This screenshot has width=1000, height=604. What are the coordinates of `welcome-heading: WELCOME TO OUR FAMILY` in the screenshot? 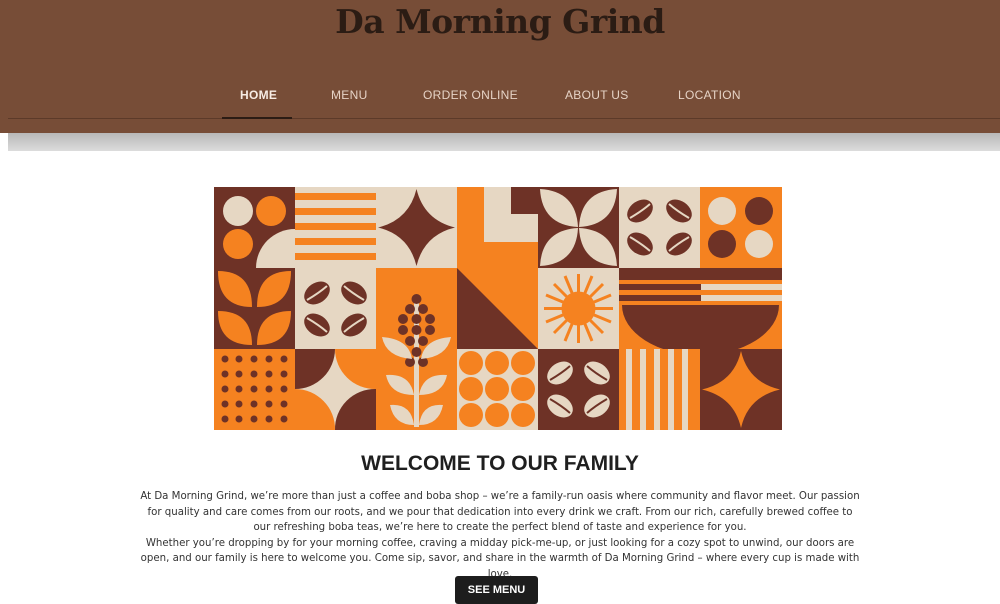 It's located at (500, 463).